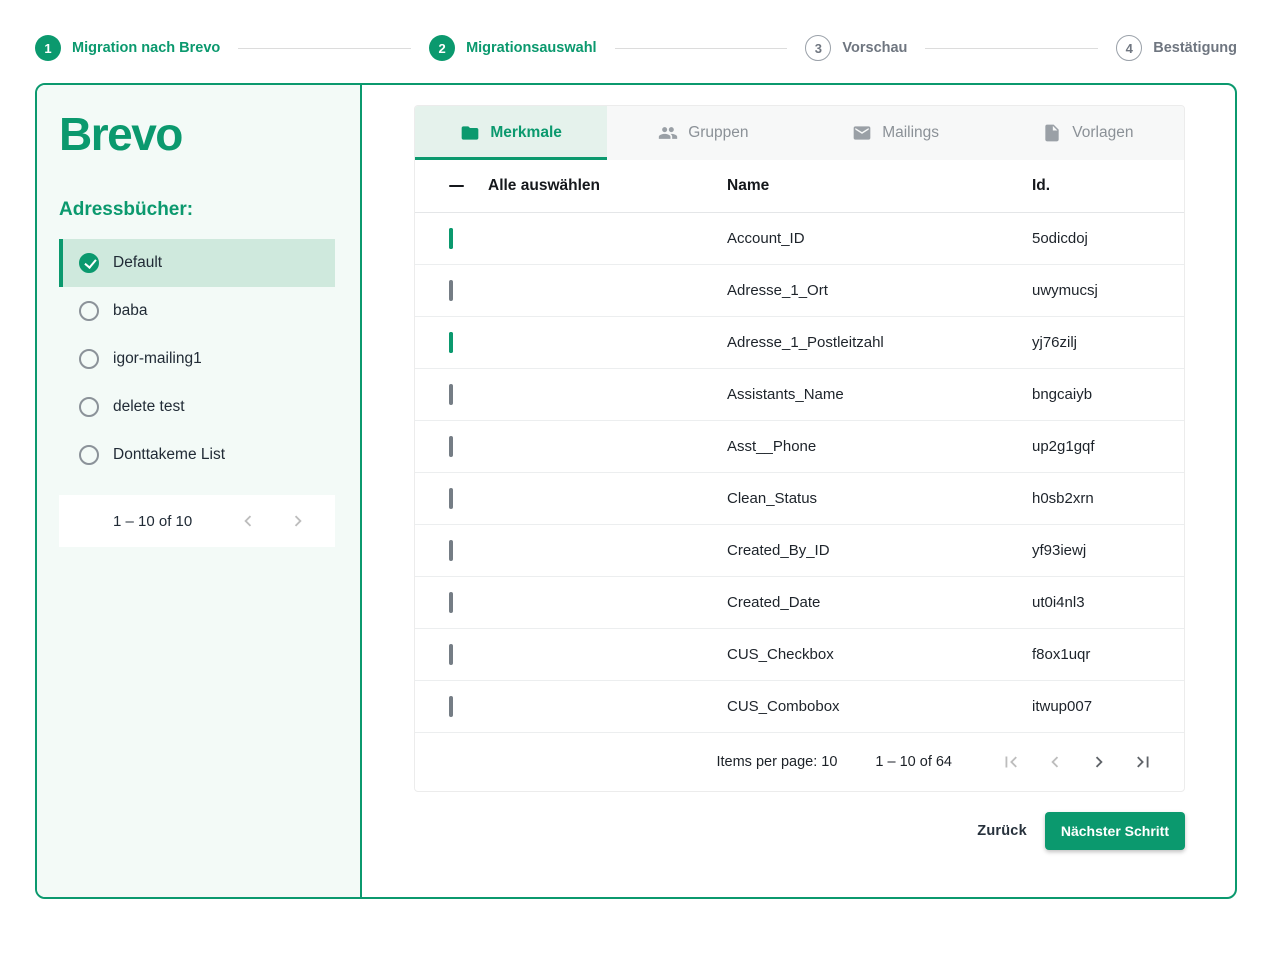 The width and height of the screenshot is (1284, 979). What do you see at coordinates (1041, 185) in the screenshot?
I see `column-header-id: Id.` at bounding box center [1041, 185].